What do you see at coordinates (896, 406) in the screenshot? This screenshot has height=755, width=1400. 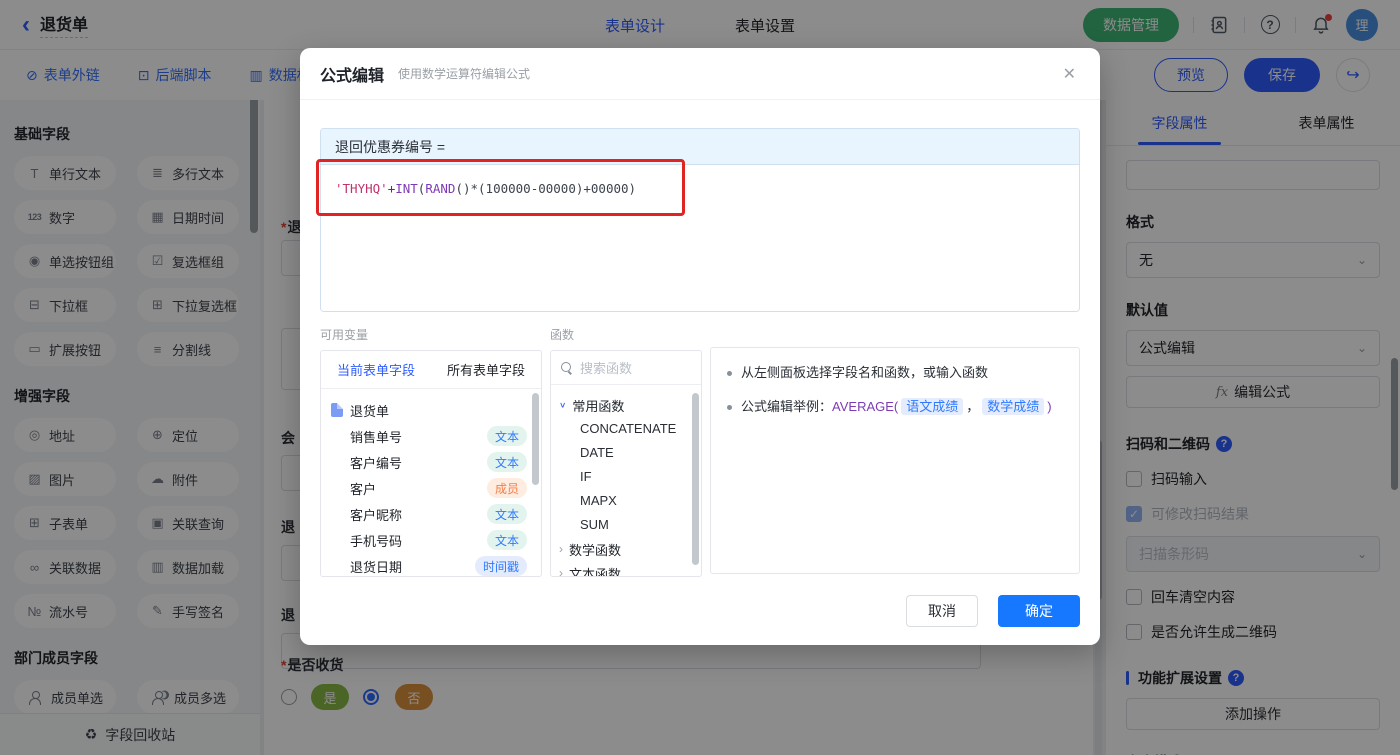 I see `help-line-2: 公式编辑举例：AVERAGE(语文成绩，数学成绩)` at bounding box center [896, 406].